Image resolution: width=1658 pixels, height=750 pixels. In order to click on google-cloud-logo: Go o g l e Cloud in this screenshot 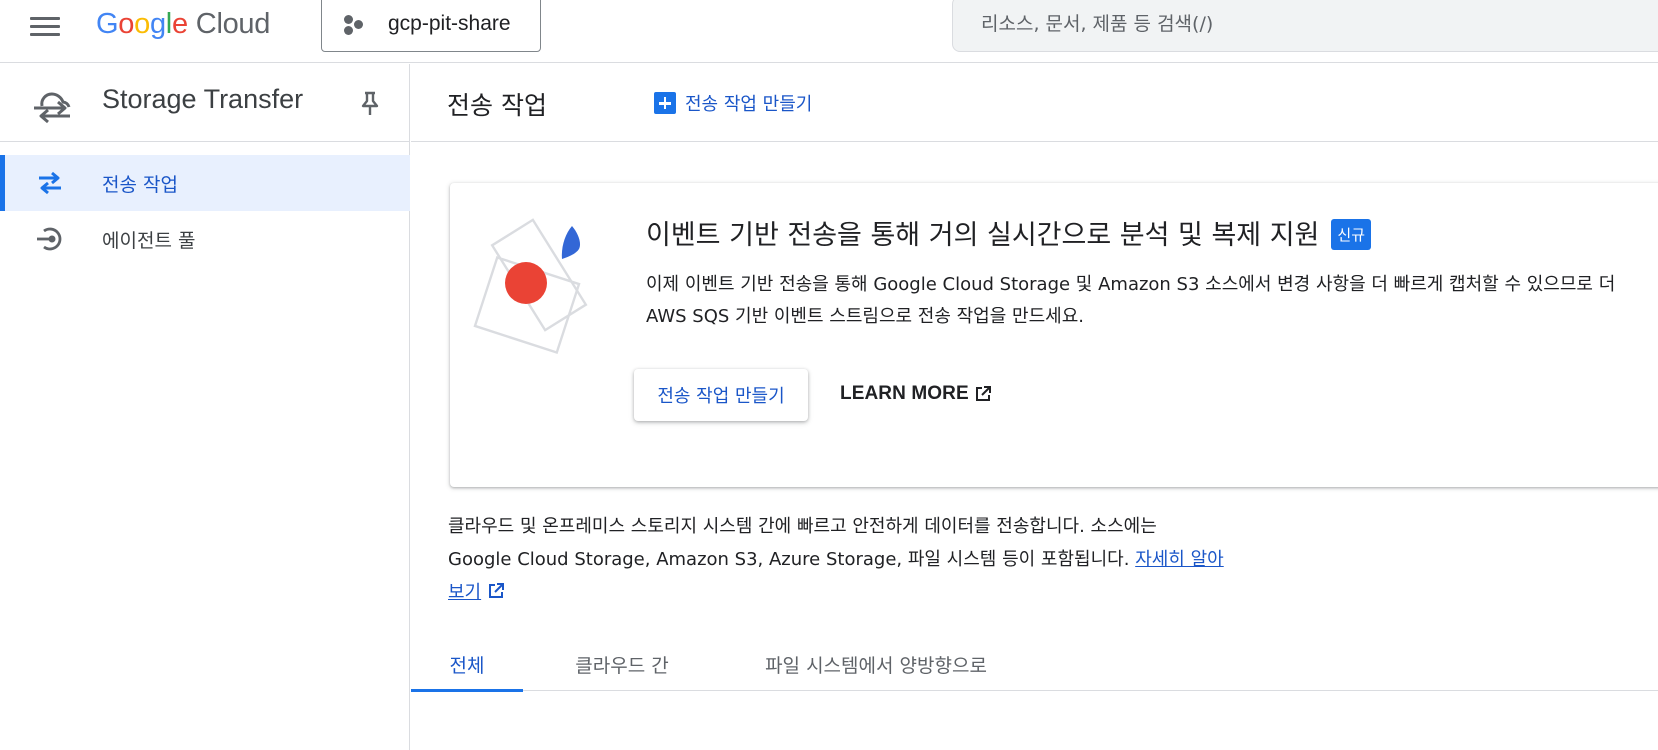, I will do `click(183, 24)`.